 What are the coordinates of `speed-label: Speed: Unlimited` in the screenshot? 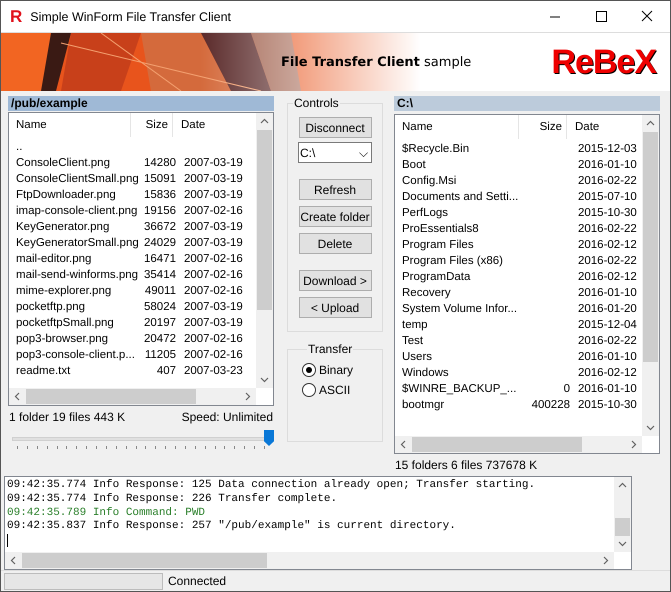 It's located at (227, 417).